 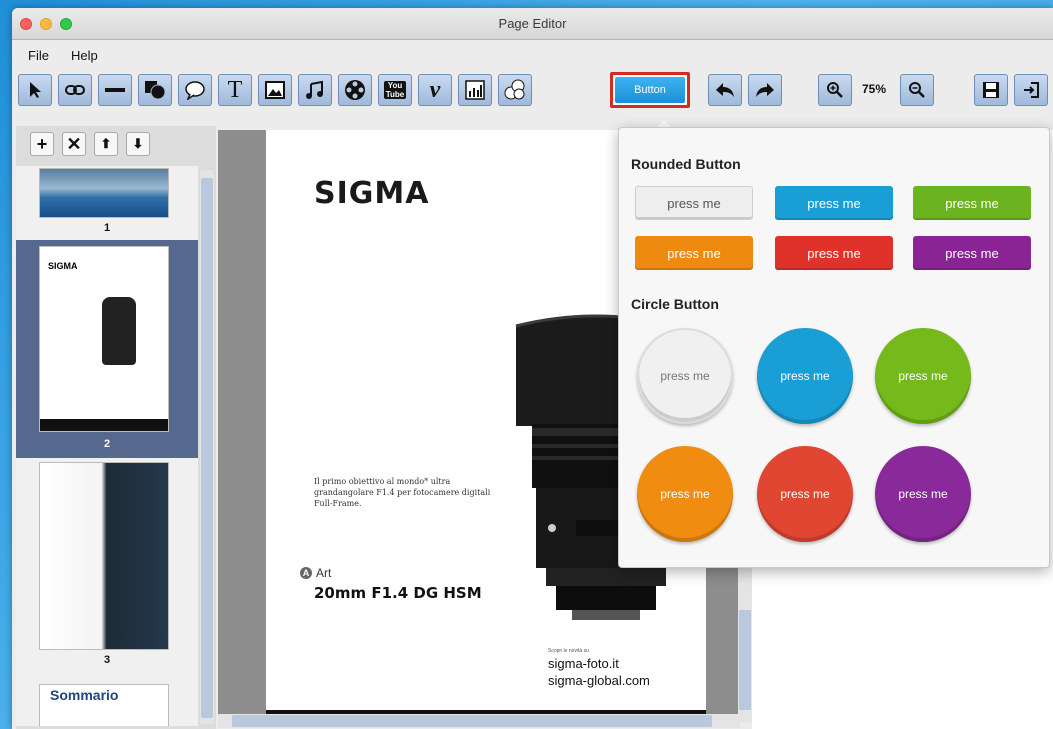 I want to click on zoom-level: 75%, so click(x=874, y=89).